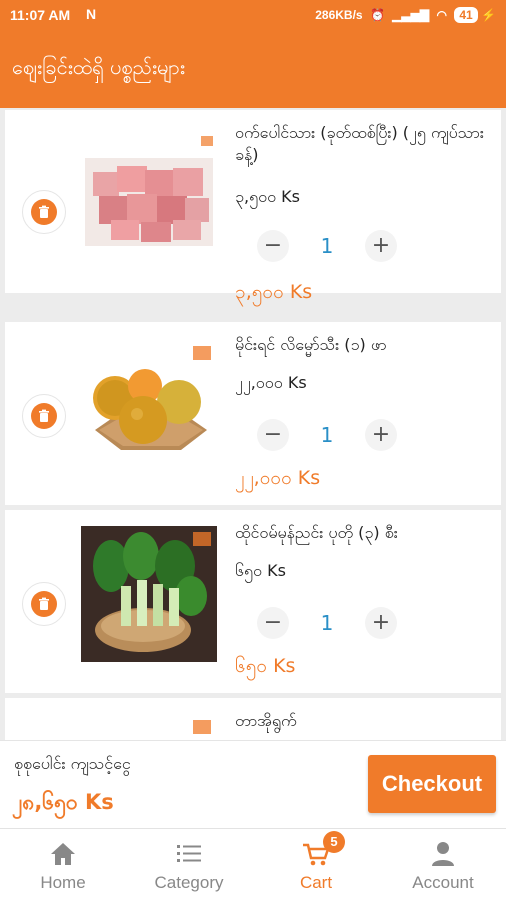  I want to click on product-name: ထိုင်ဝမ်မုန်ညင်း ပုတို (၃) စီး, so click(316, 532).